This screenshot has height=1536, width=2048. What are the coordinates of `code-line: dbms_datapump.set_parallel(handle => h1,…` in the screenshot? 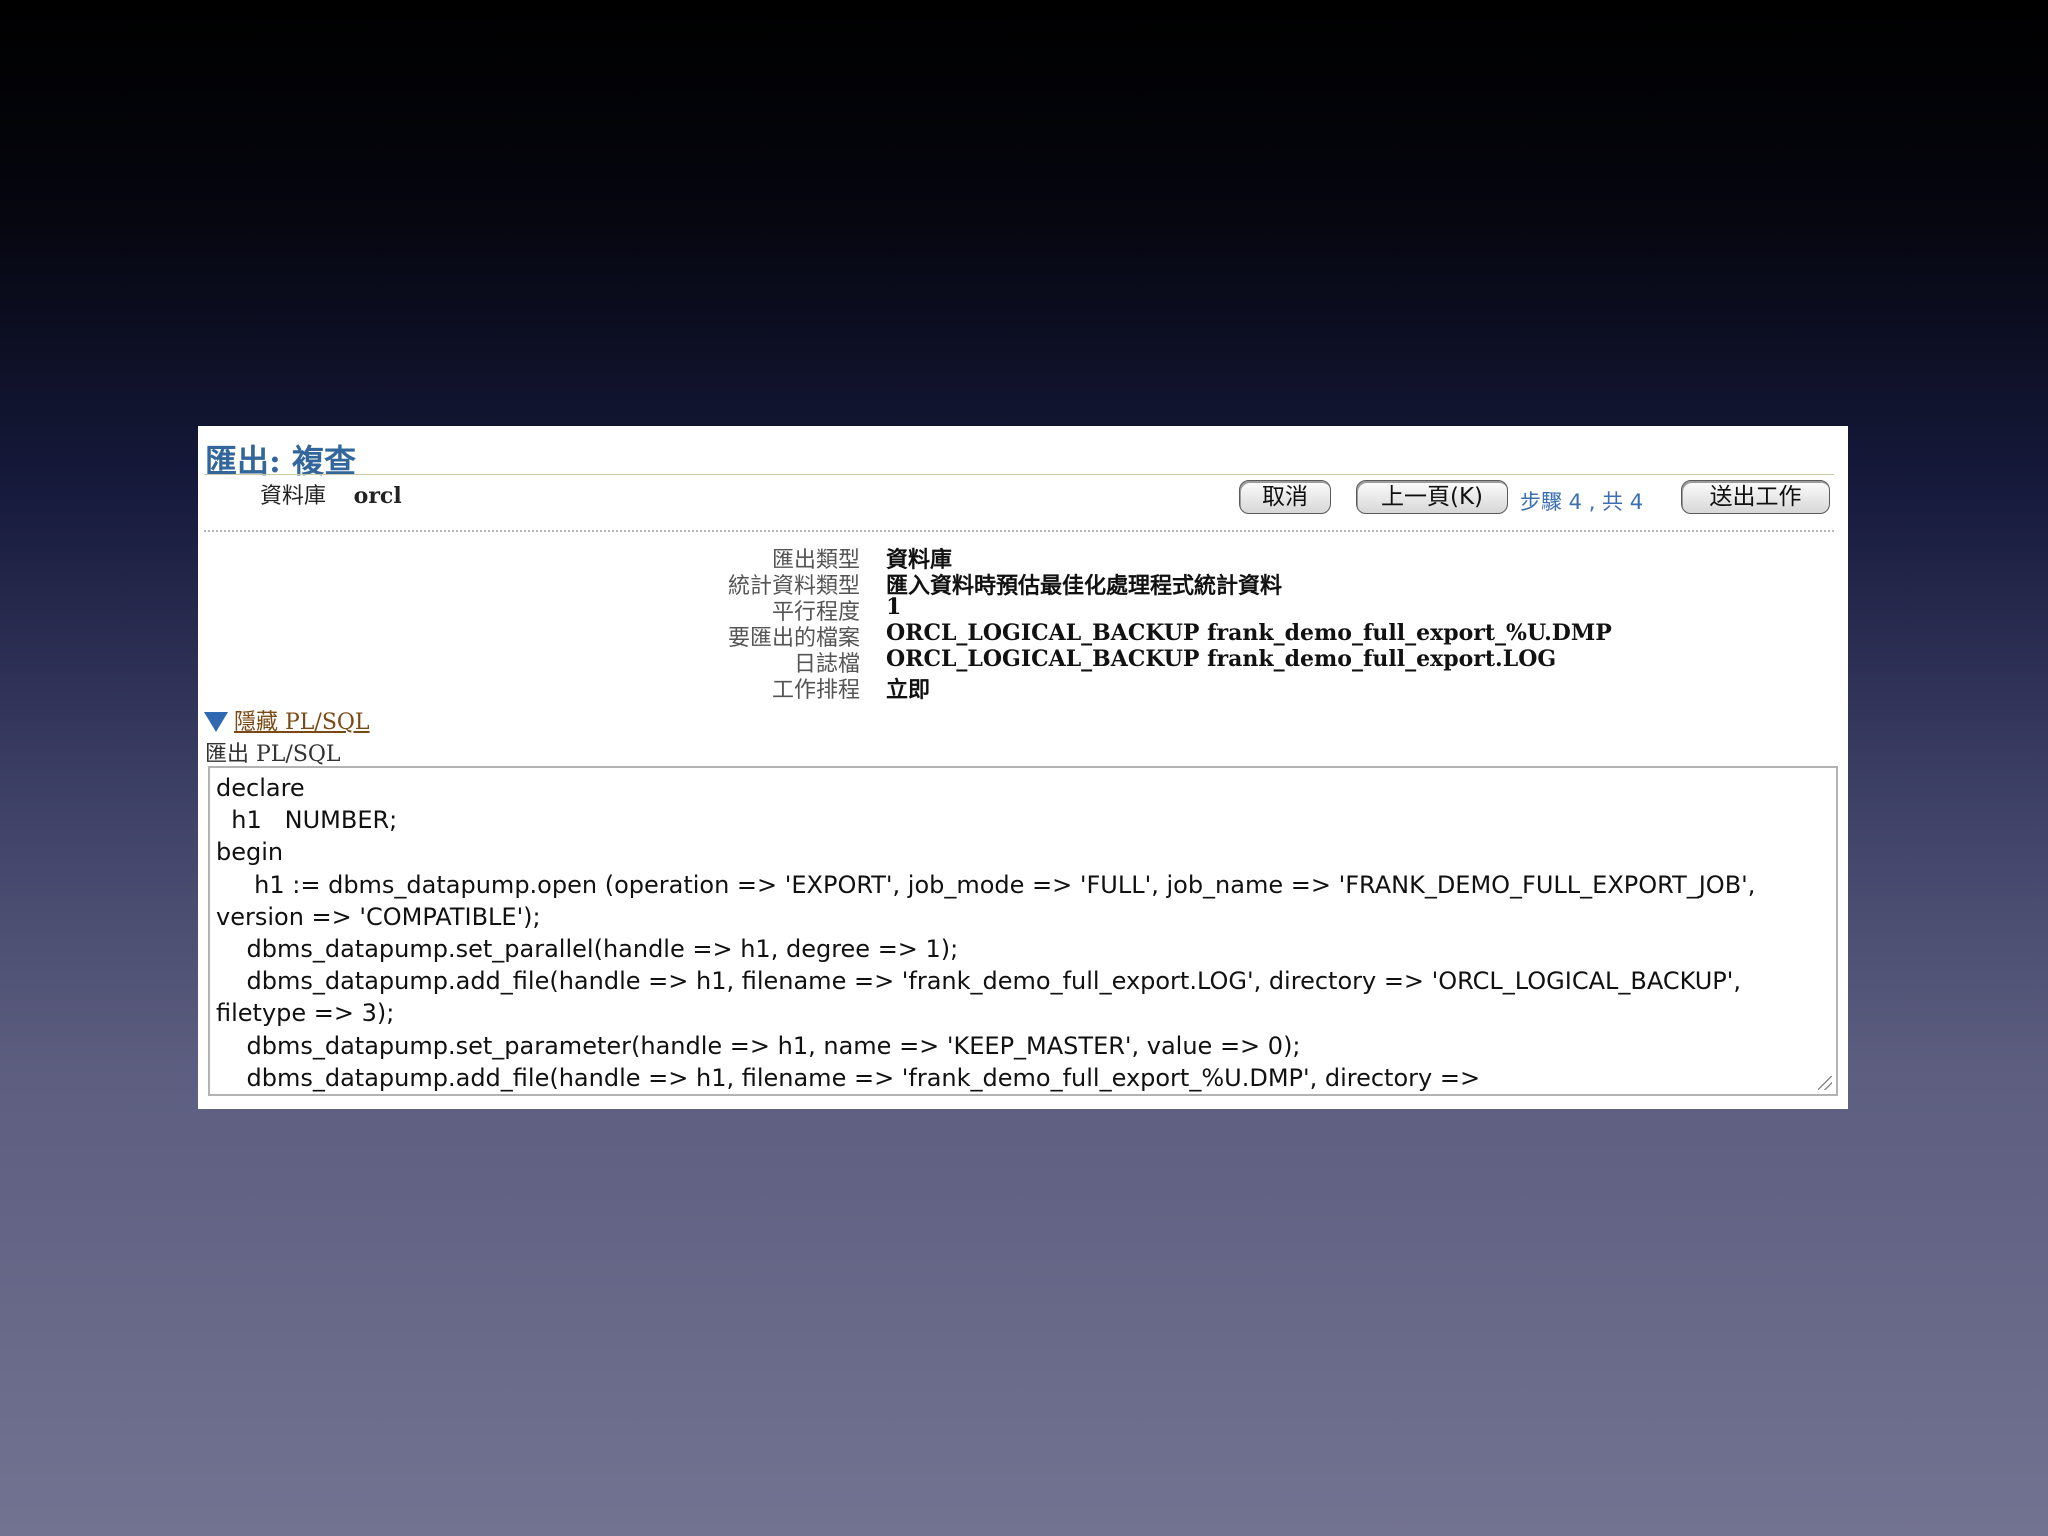 It's located at (587, 949).